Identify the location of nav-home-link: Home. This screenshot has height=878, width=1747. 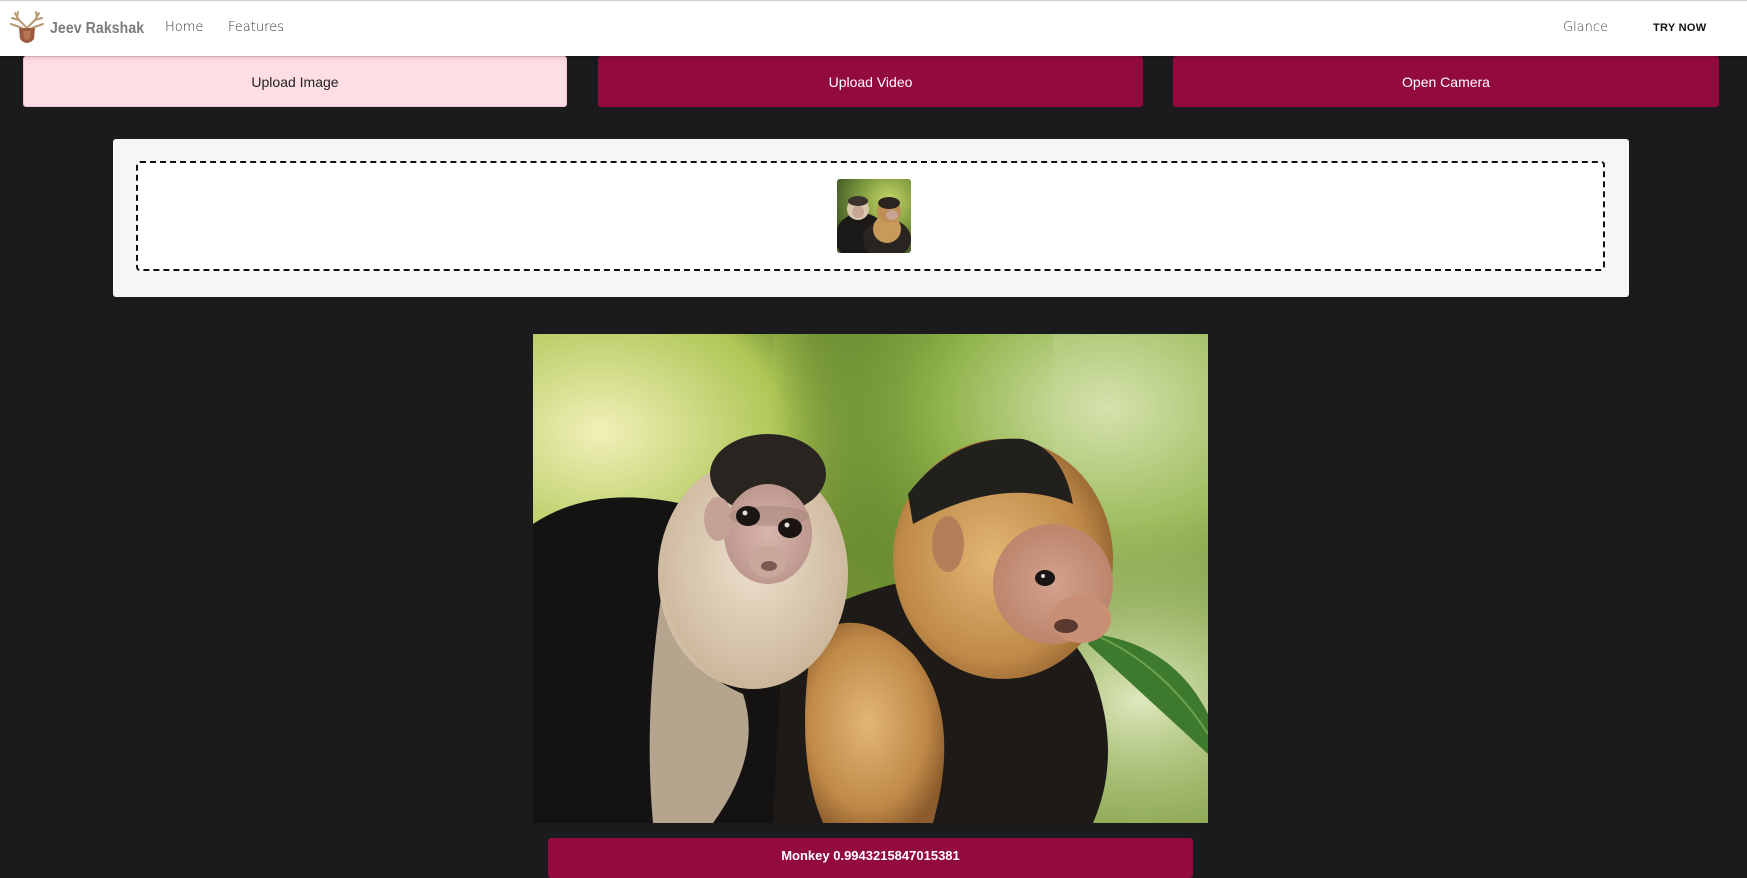
(184, 27).